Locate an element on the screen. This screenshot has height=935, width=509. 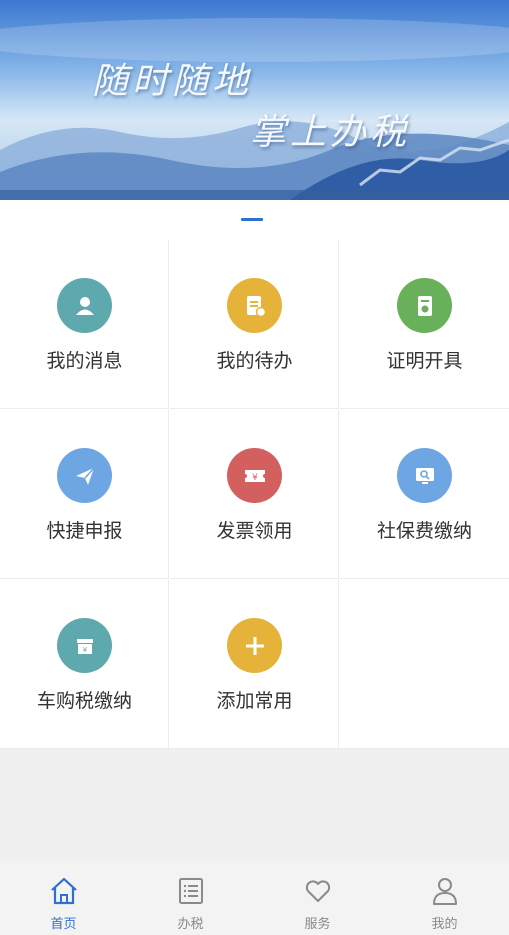
carousel-indicator is located at coordinates (252, 219).